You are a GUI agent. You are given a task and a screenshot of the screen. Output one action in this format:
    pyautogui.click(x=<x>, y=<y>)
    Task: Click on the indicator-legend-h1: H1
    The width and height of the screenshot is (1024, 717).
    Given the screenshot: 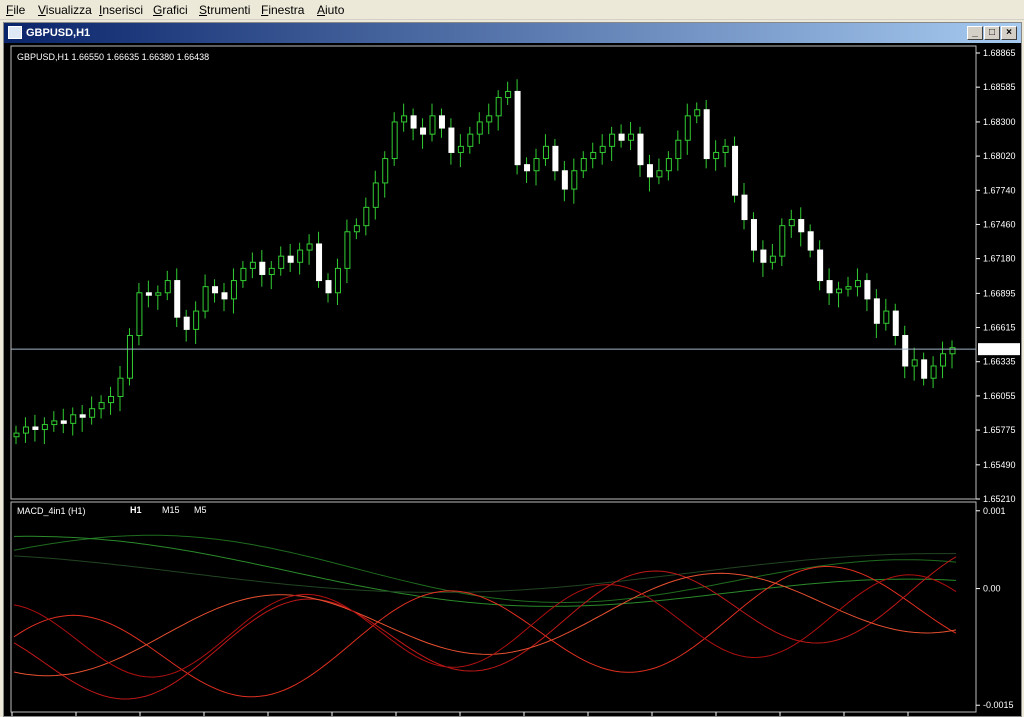 What is the action you would take?
    pyautogui.click(x=136, y=510)
    